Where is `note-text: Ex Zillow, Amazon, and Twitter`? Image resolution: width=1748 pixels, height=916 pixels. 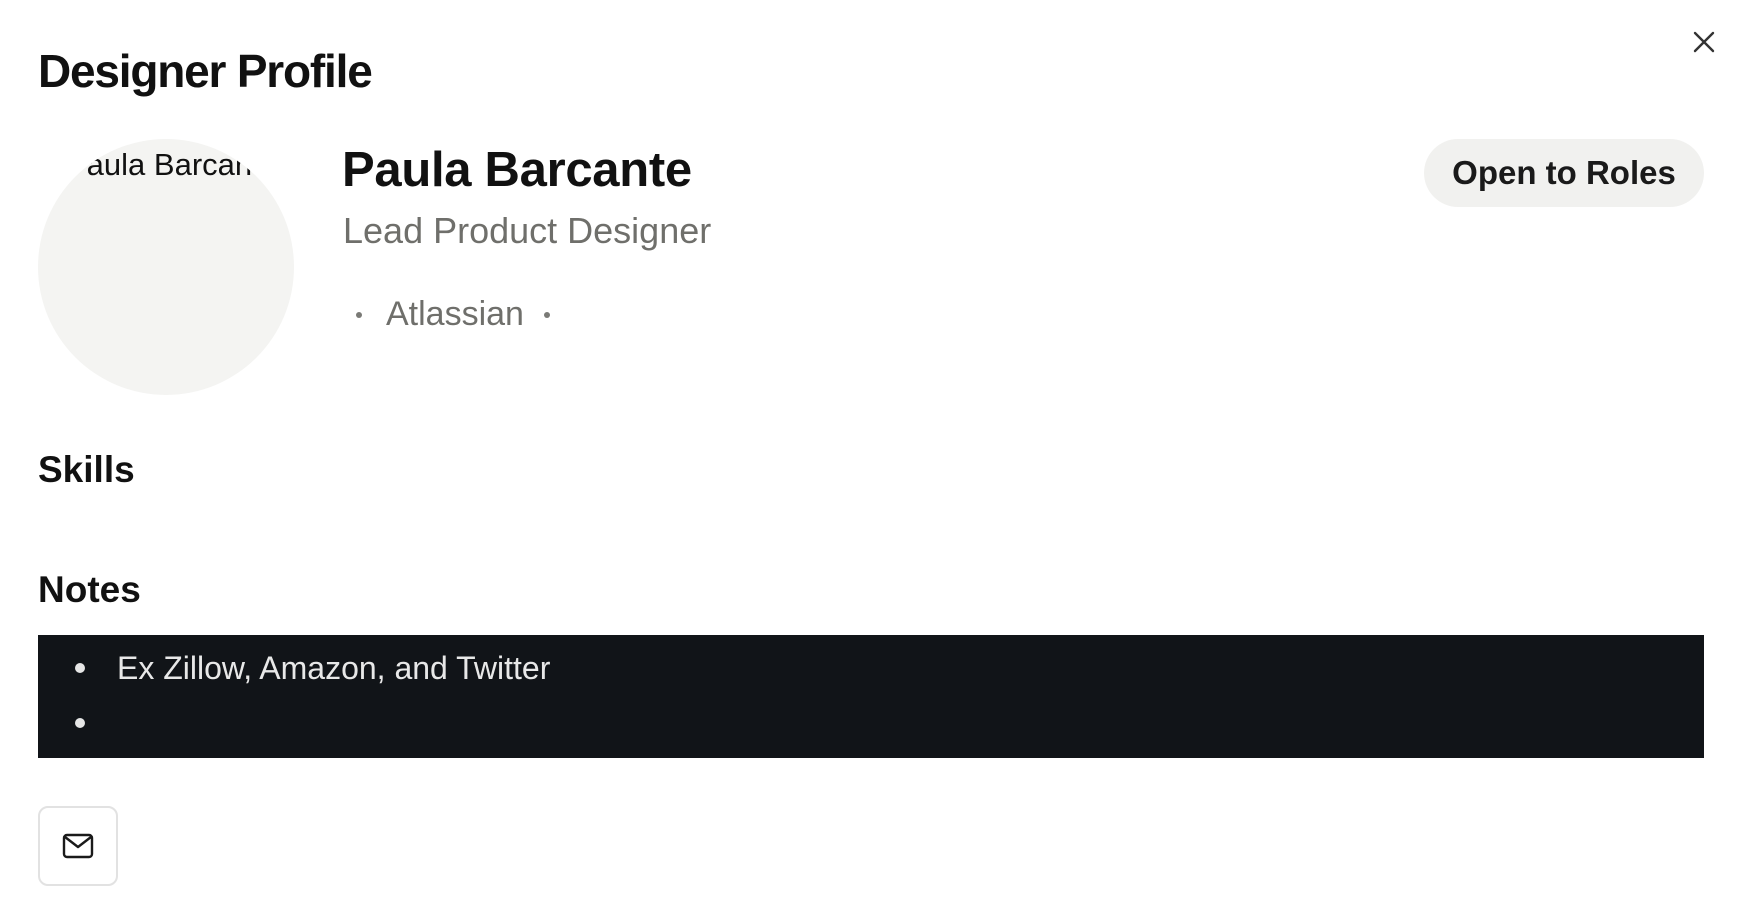
note-text: Ex Zillow, Amazon, and Twitter is located at coordinates (334, 668).